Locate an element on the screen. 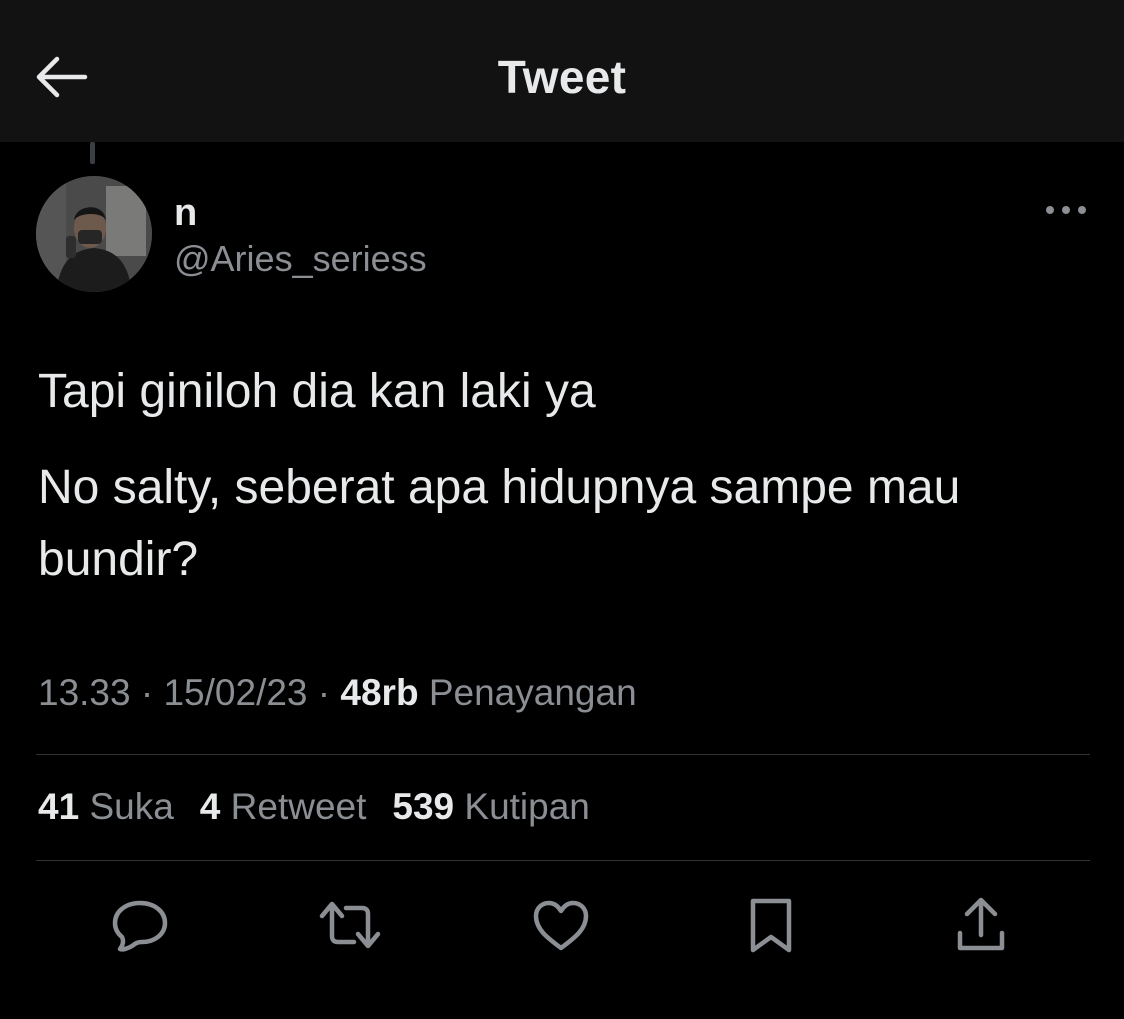  retweets-count: 4 is located at coordinates (210, 806).